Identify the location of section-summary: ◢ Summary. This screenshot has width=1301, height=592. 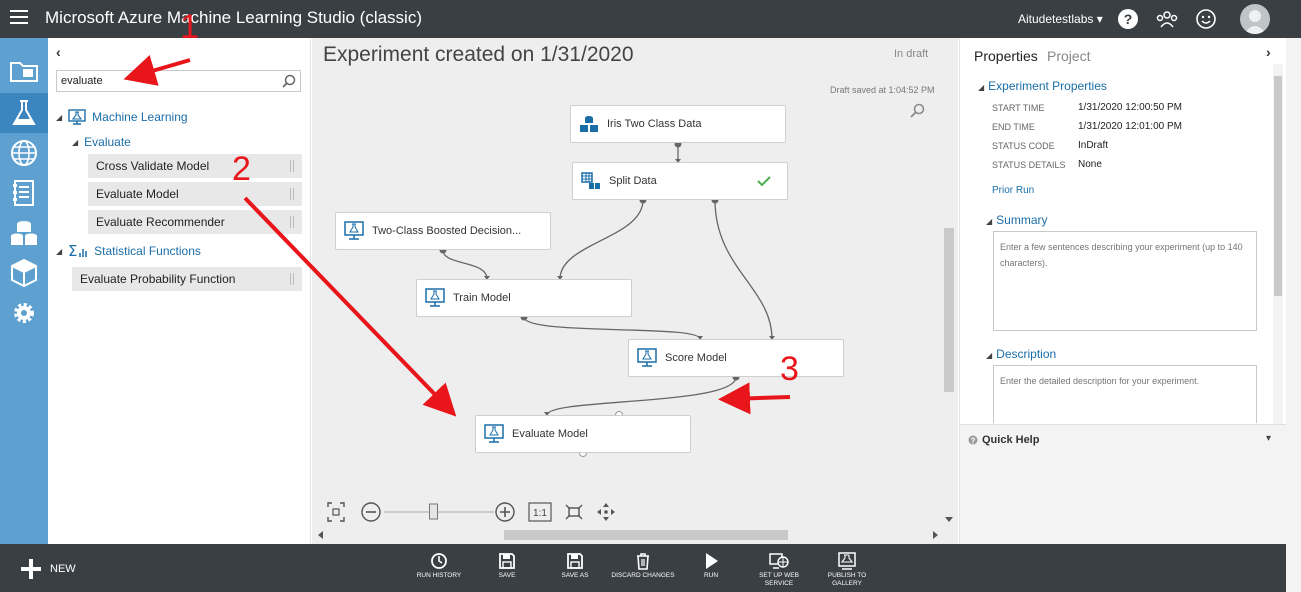
(1017, 220).